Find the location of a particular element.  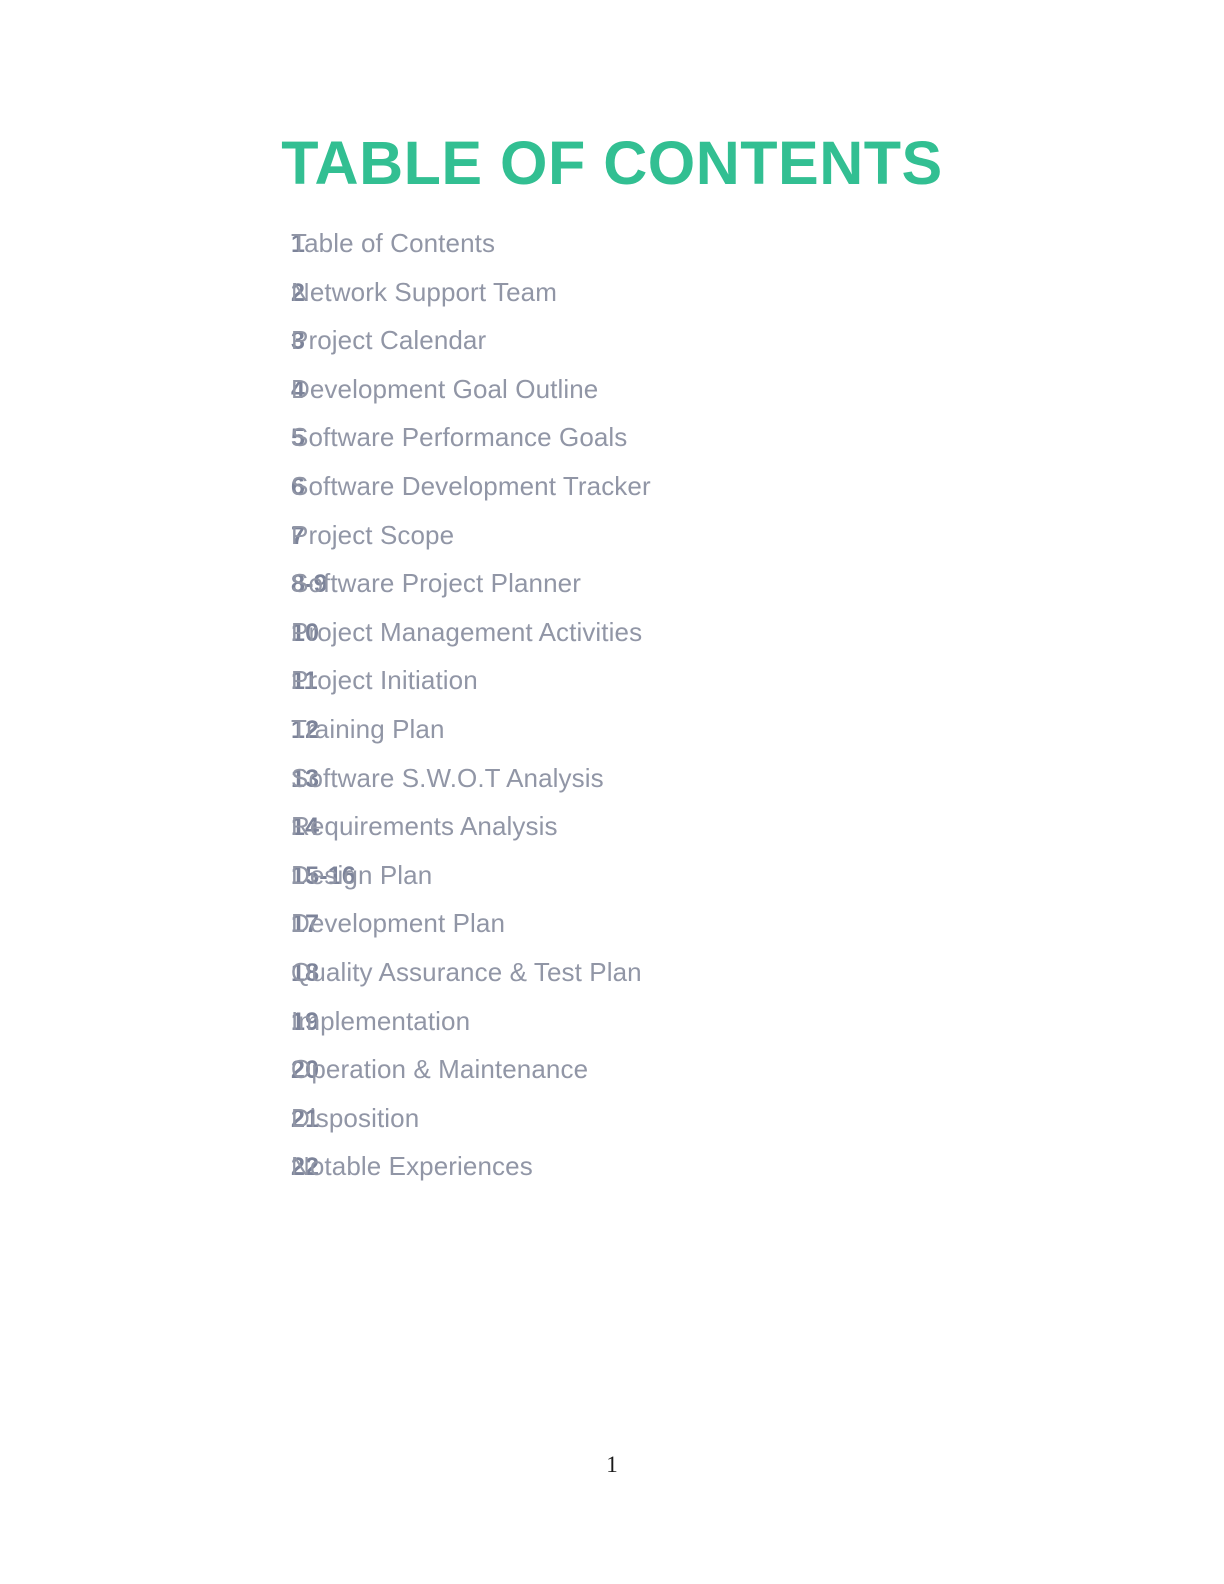

toc-entry-label: Network Support Team is located at coordinates (424, 291).